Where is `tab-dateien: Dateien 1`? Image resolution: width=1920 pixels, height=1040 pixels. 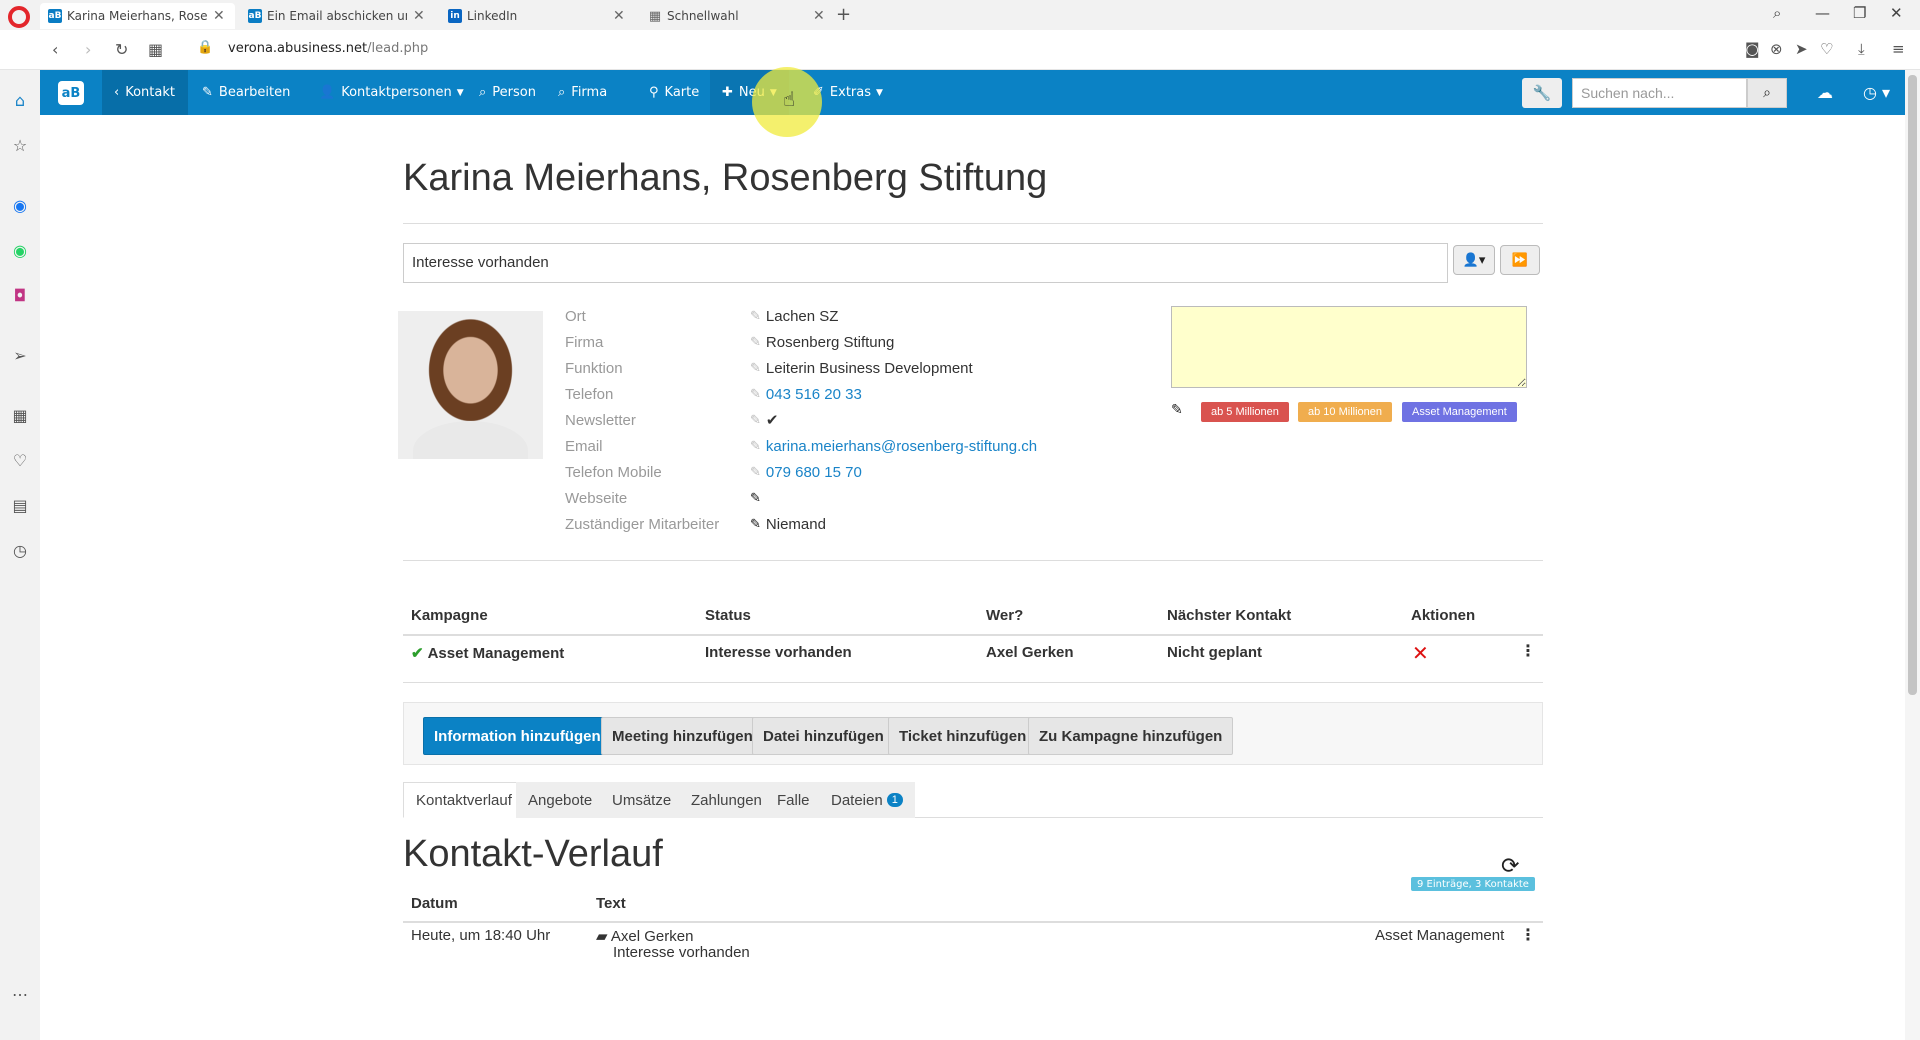
tab-dateien: Dateien 1 is located at coordinates (867, 800).